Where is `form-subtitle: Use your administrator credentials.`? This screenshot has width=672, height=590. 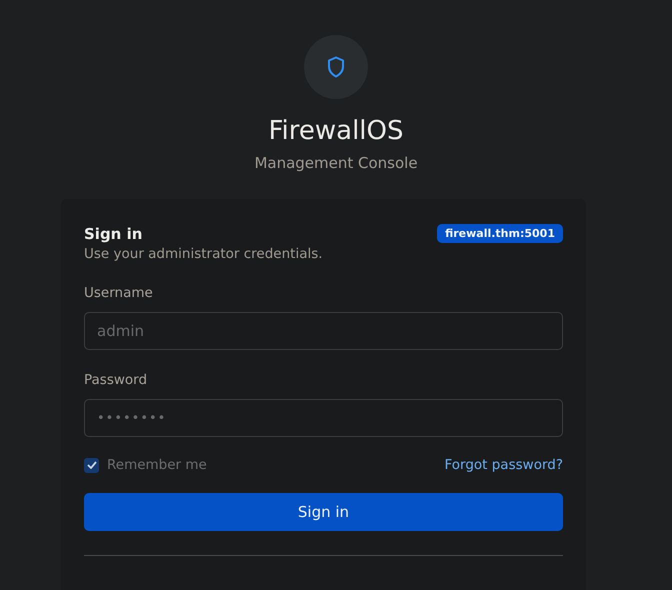
form-subtitle: Use your administrator credentials. is located at coordinates (203, 254).